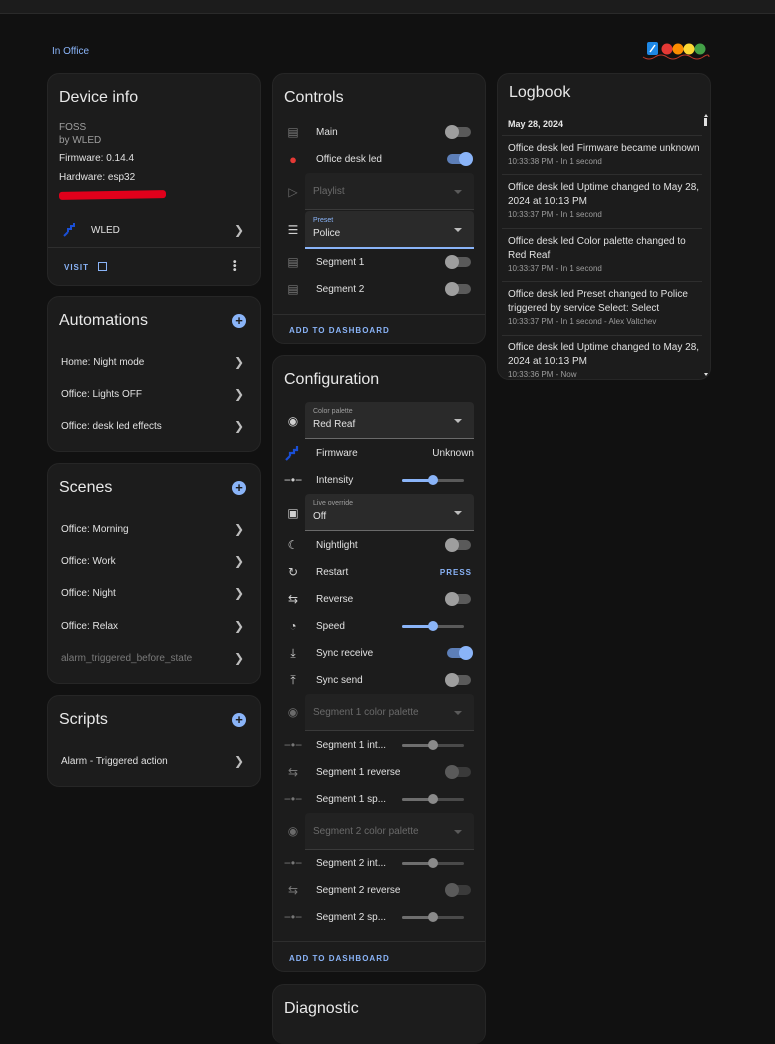 The width and height of the screenshot is (775, 1044). I want to click on main-toggle, so click(458, 132).